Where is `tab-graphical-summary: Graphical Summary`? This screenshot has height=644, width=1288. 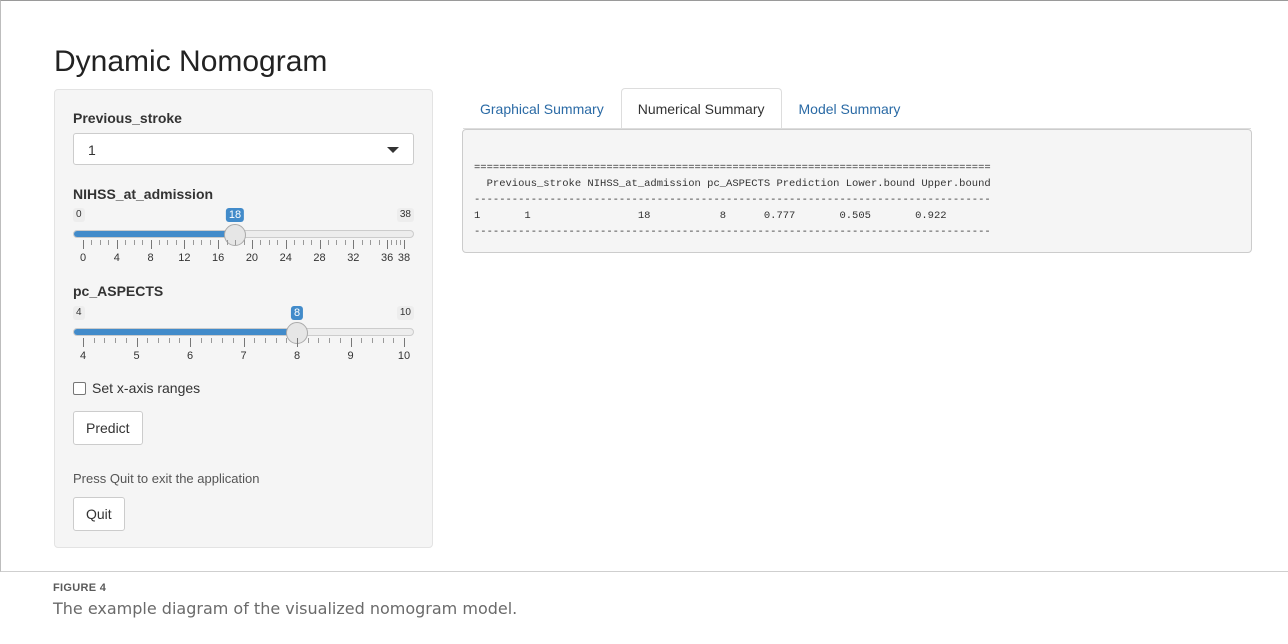
tab-graphical-summary: Graphical Summary is located at coordinates (542, 108).